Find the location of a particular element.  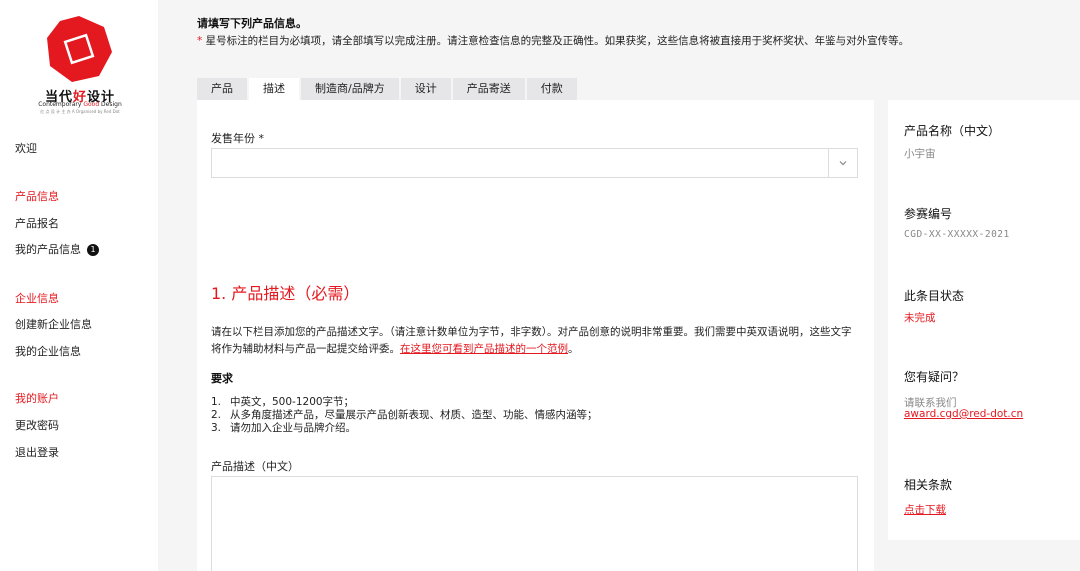

section-title: 1. 产品描述（必需） is located at coordinates (285, 293).